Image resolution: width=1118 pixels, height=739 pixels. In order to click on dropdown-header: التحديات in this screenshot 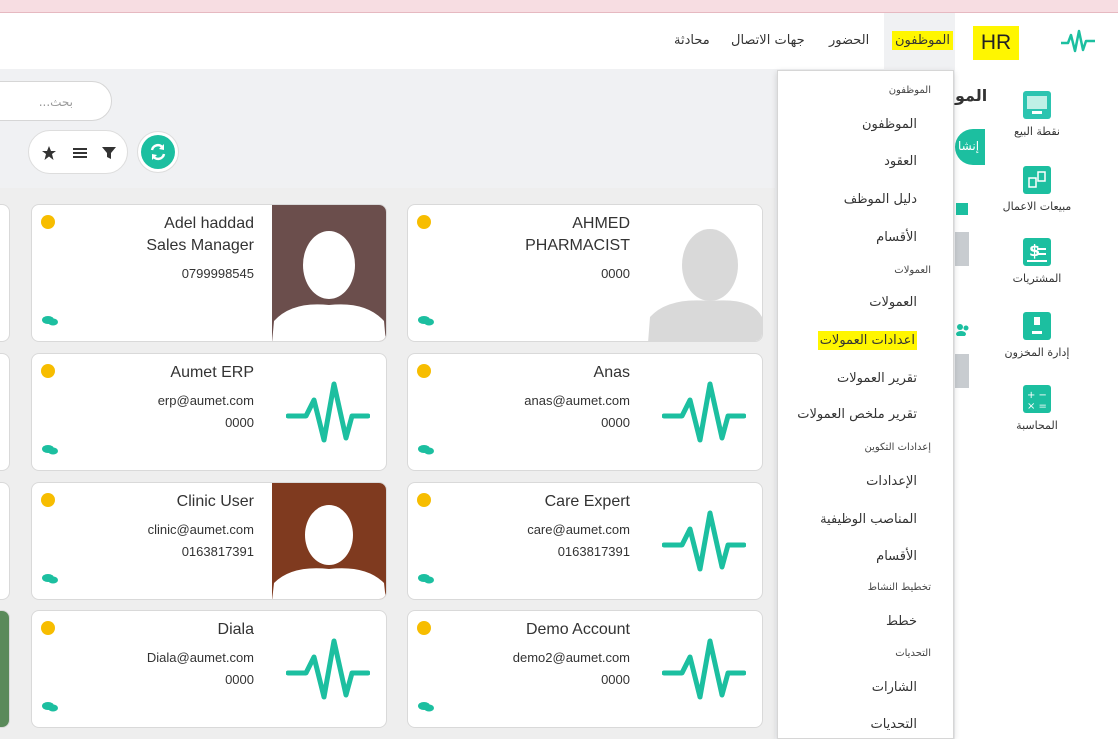, I will do `click(913, 653)`.